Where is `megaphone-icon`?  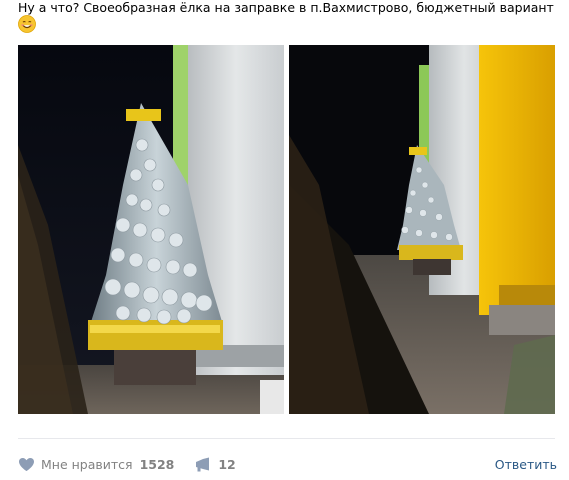
megaphone-icon is located at coordinates (203, 464).